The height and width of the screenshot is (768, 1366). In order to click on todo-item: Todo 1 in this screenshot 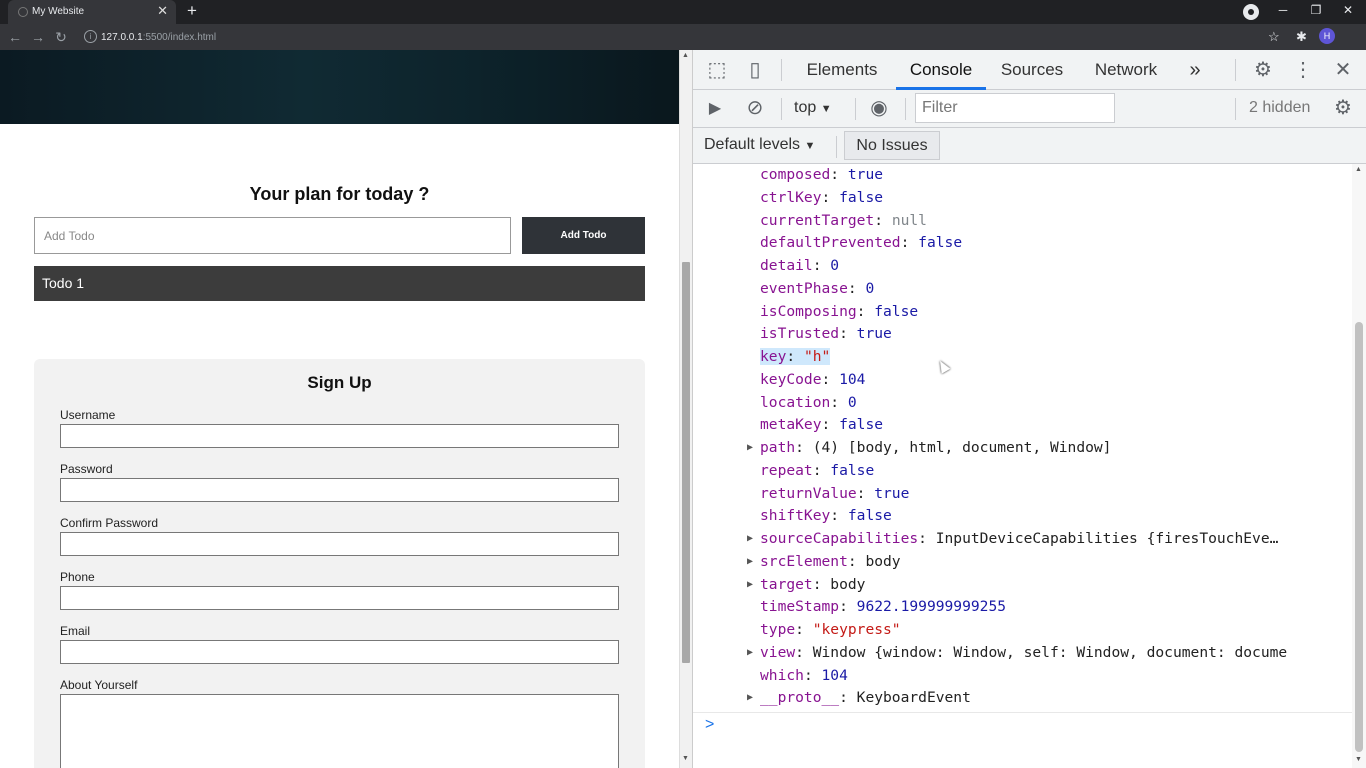, I will do `click(339, 283)`.